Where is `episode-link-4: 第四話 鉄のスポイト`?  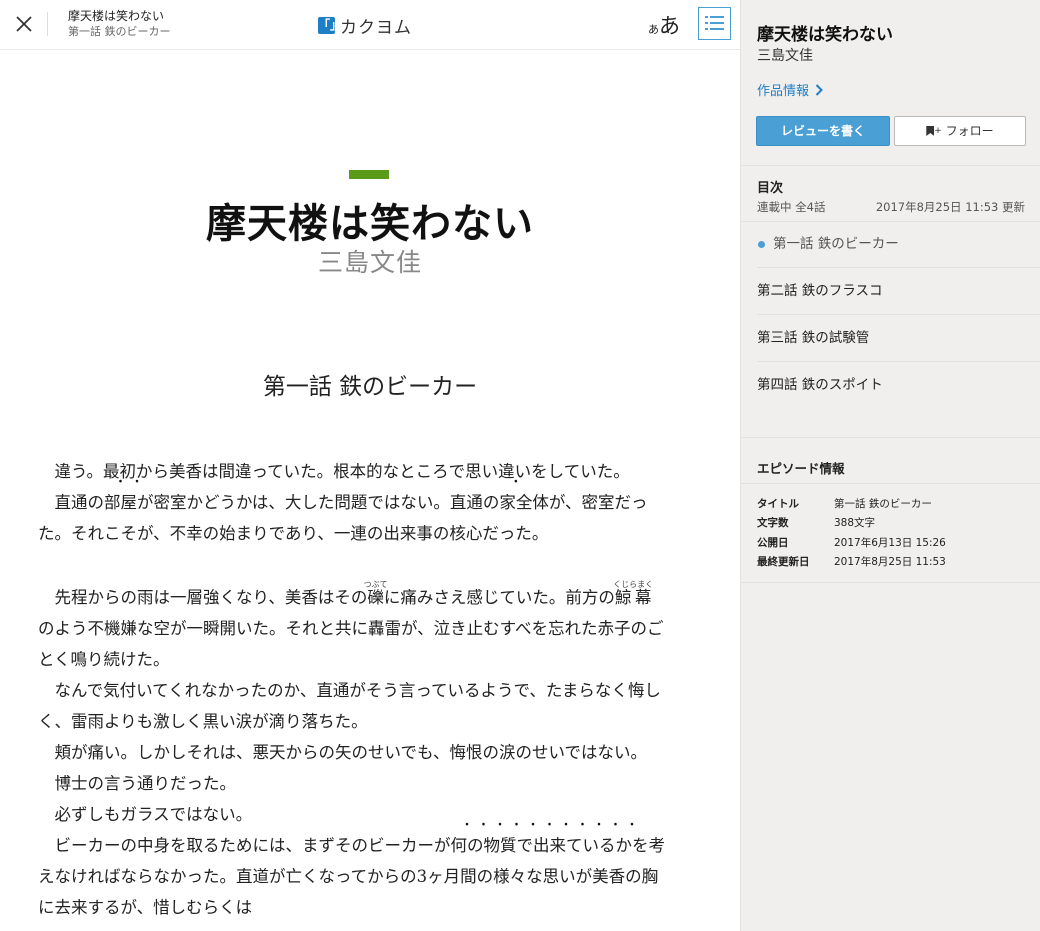
episode-link-4: 第四話 鉄のスポイト is located at coordinates (890, 385).